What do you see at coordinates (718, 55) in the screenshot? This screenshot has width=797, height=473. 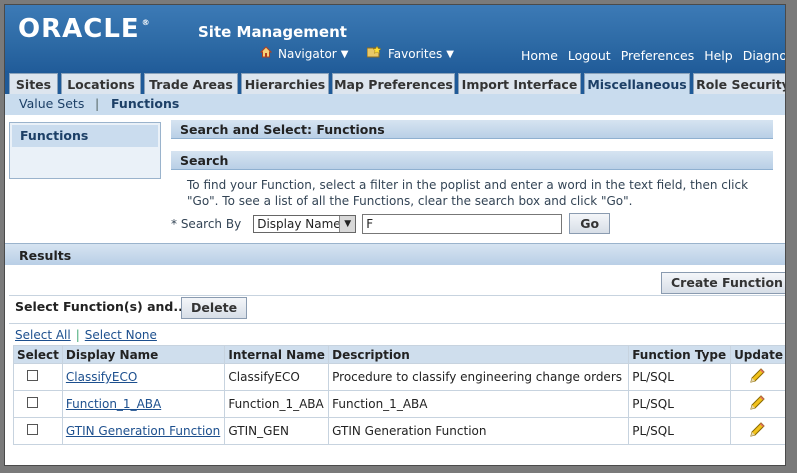 I see `help-link: Help` at bounding box center [718, 55].